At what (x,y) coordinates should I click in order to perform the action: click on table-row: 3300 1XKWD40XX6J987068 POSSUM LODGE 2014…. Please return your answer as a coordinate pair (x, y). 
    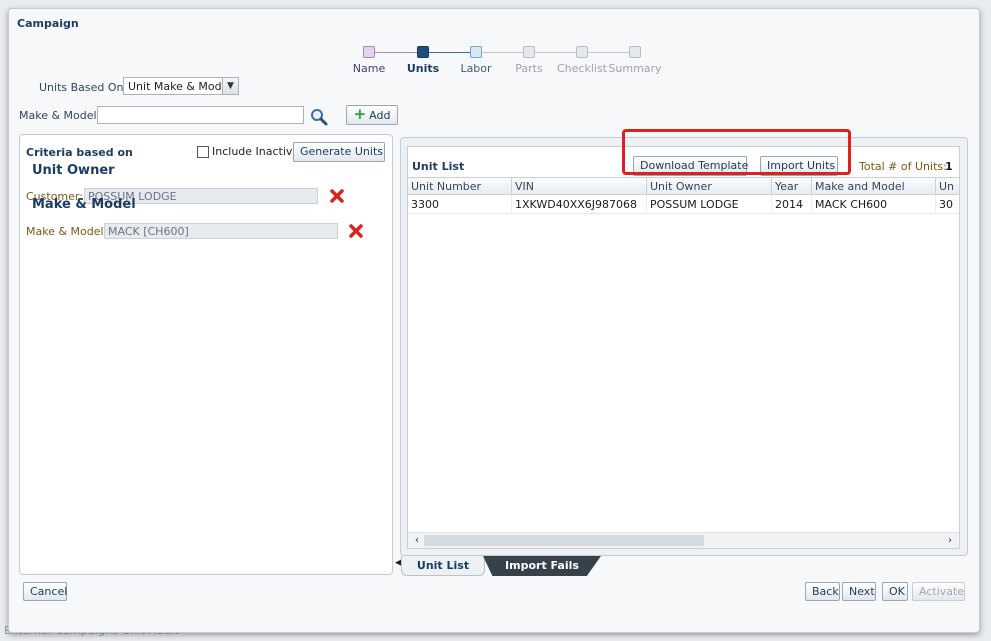
    Looking at the image, I should click on (683, 204).